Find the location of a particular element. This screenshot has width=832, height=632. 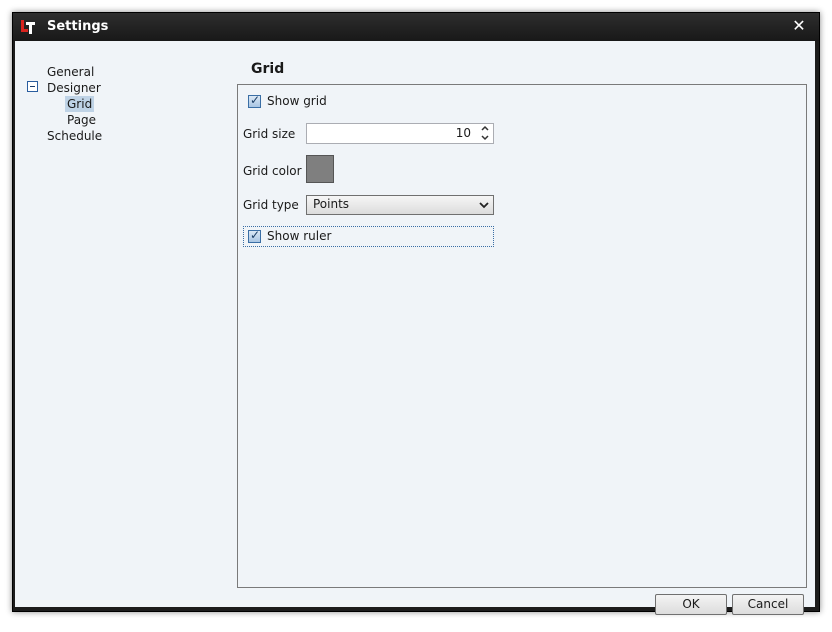

show-grid-checkbox: ✓ is located at coordinates (254, 100).